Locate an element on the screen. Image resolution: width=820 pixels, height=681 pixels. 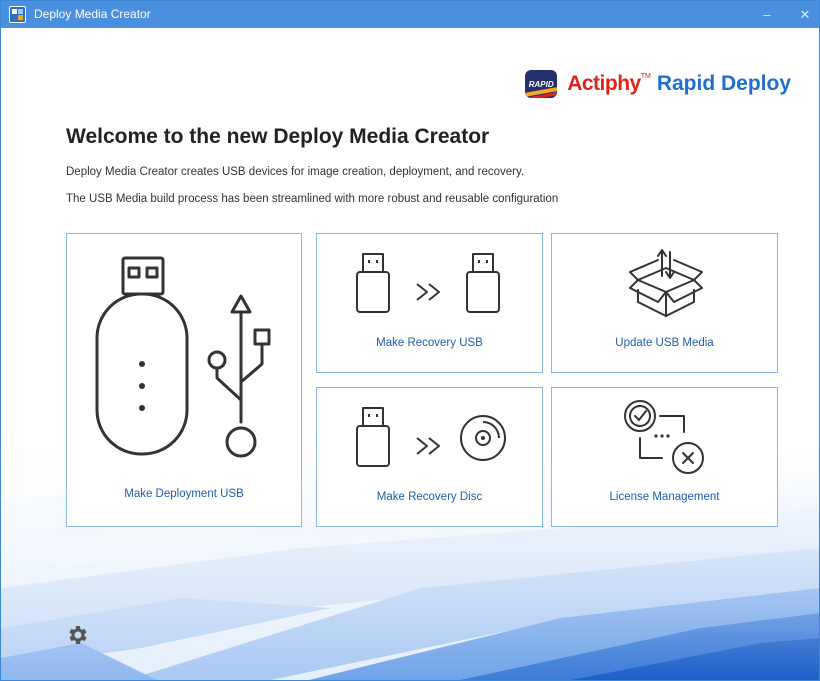
rapid-logo-text: RAPID is located at coordinates (541, 84).